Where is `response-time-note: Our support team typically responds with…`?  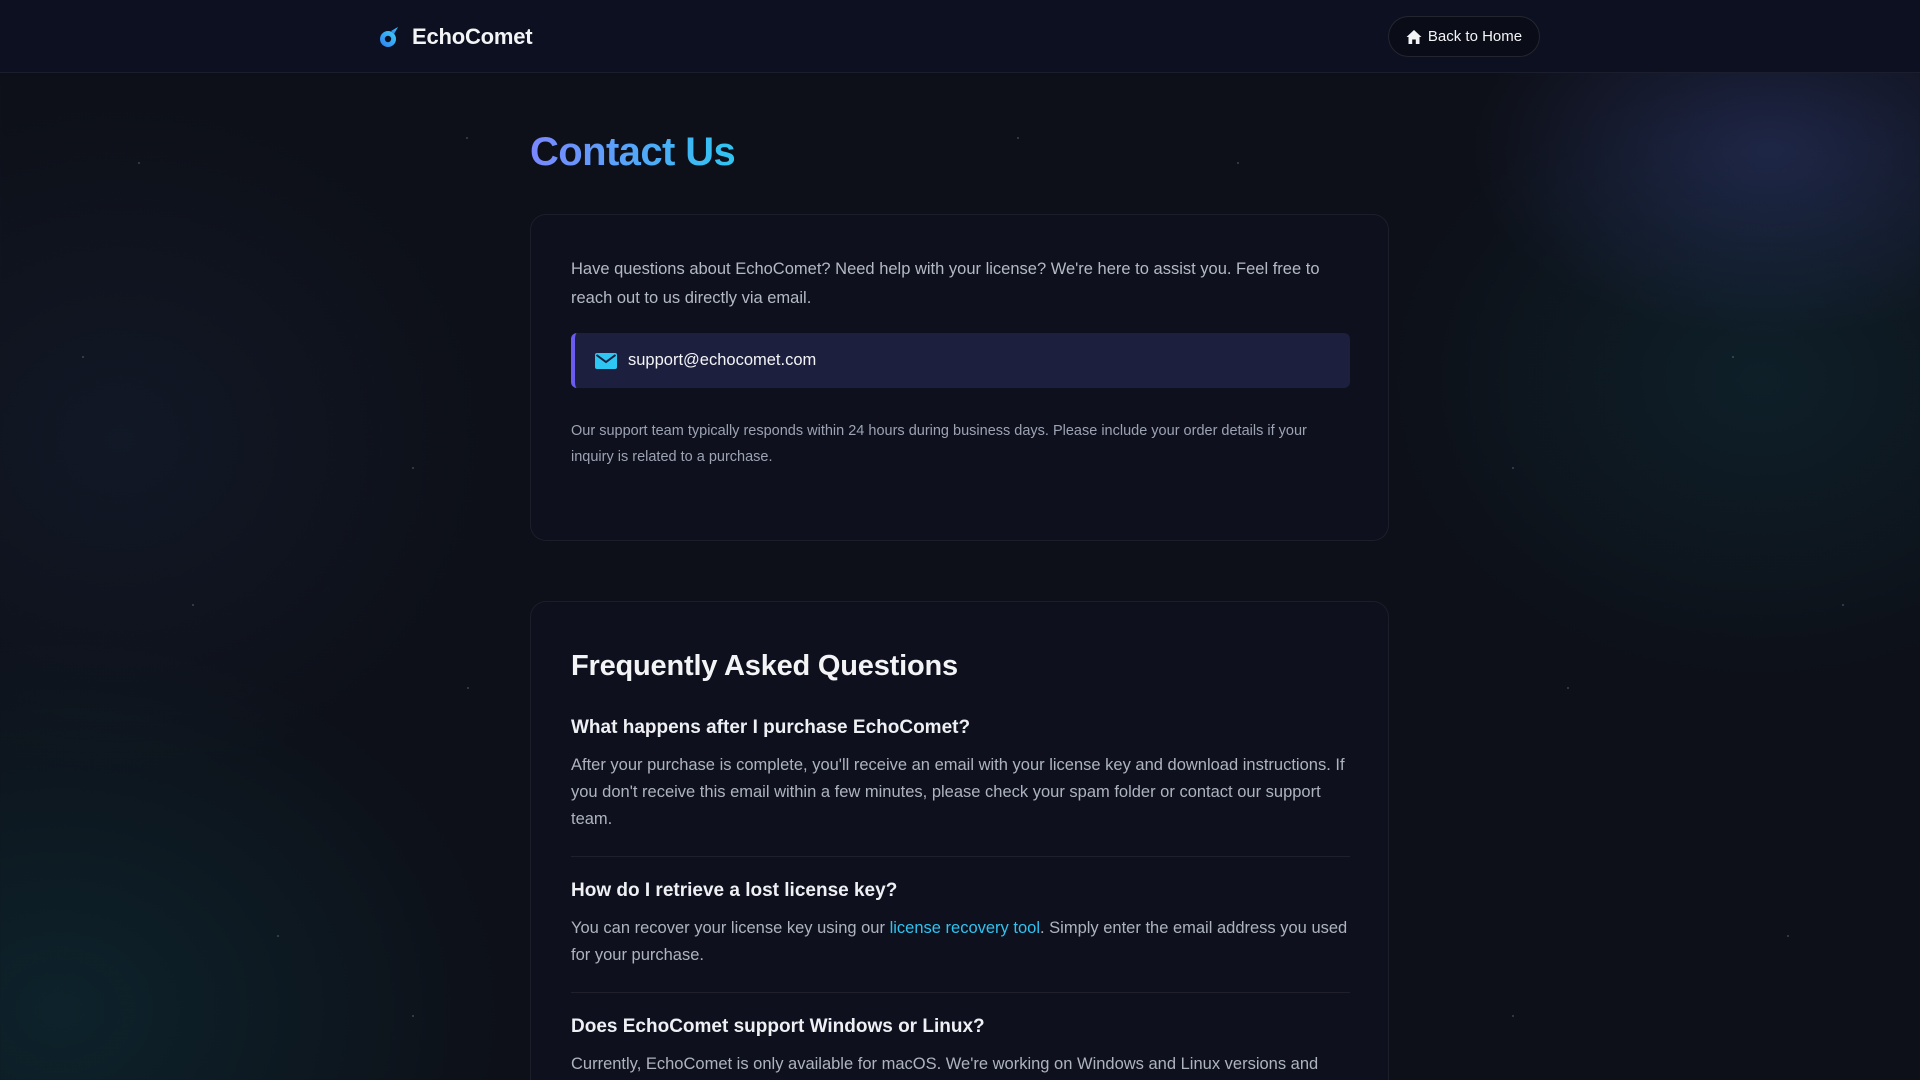
response-time-note: Our support team typically responds with… is located at coordinates (939, 444).